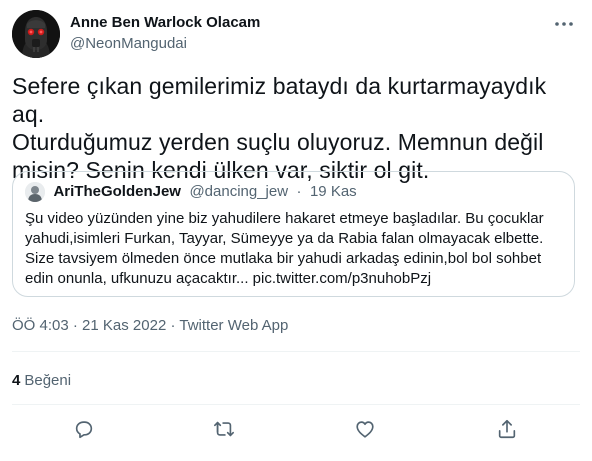  I want to click on author-avatar, so click(36, 34).